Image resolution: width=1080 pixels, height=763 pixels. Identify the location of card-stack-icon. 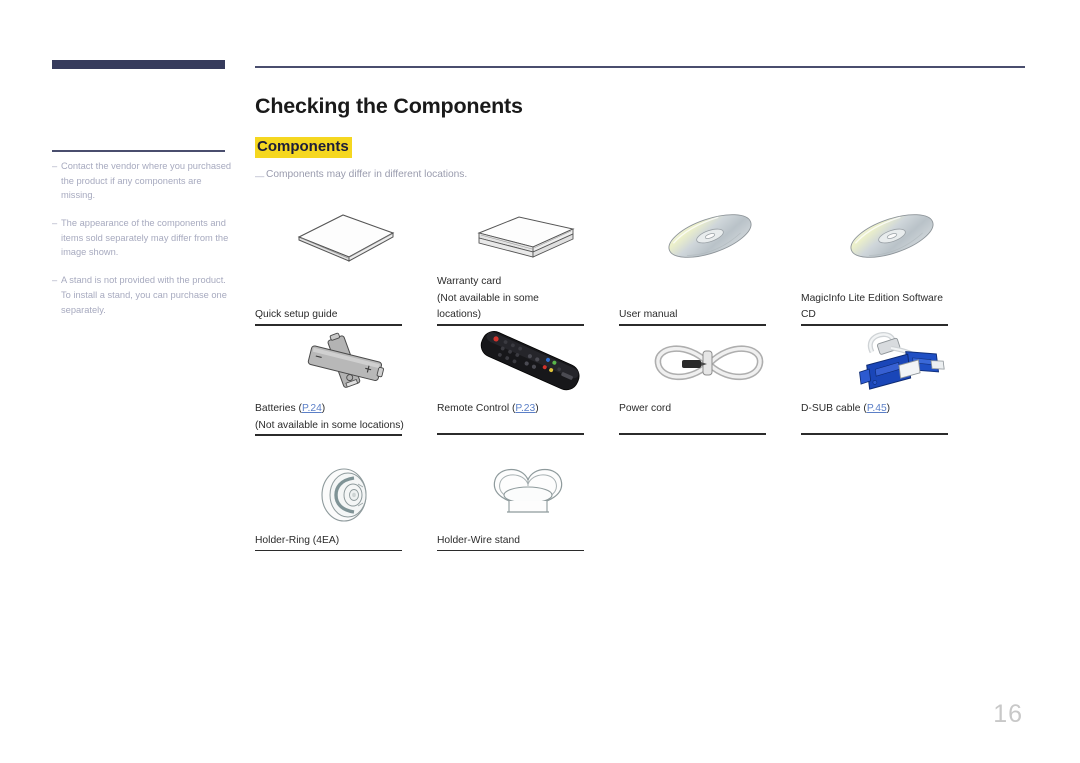
(528, 236).